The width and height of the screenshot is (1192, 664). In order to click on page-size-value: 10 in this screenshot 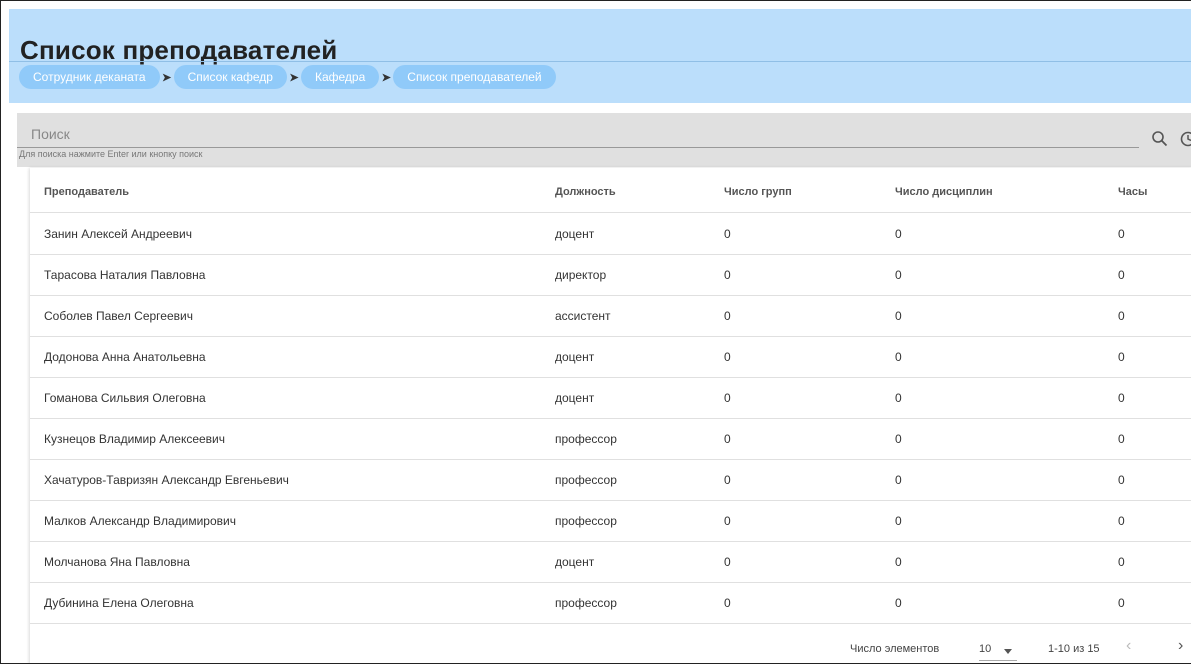, I will do `click(985, 649)`.